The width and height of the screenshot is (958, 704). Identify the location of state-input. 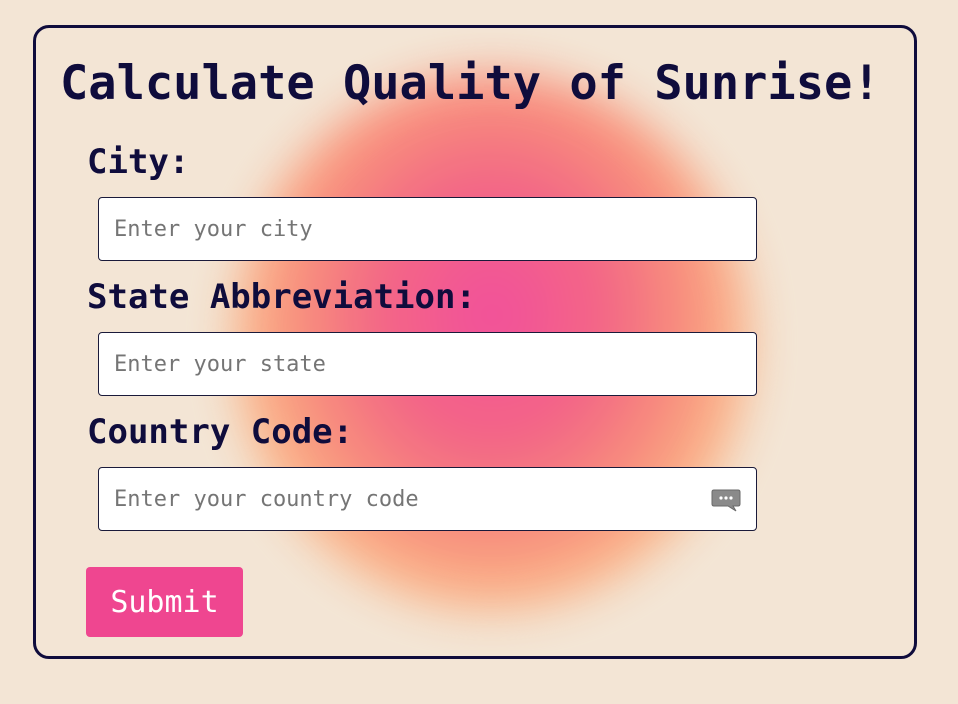
(427, 364).